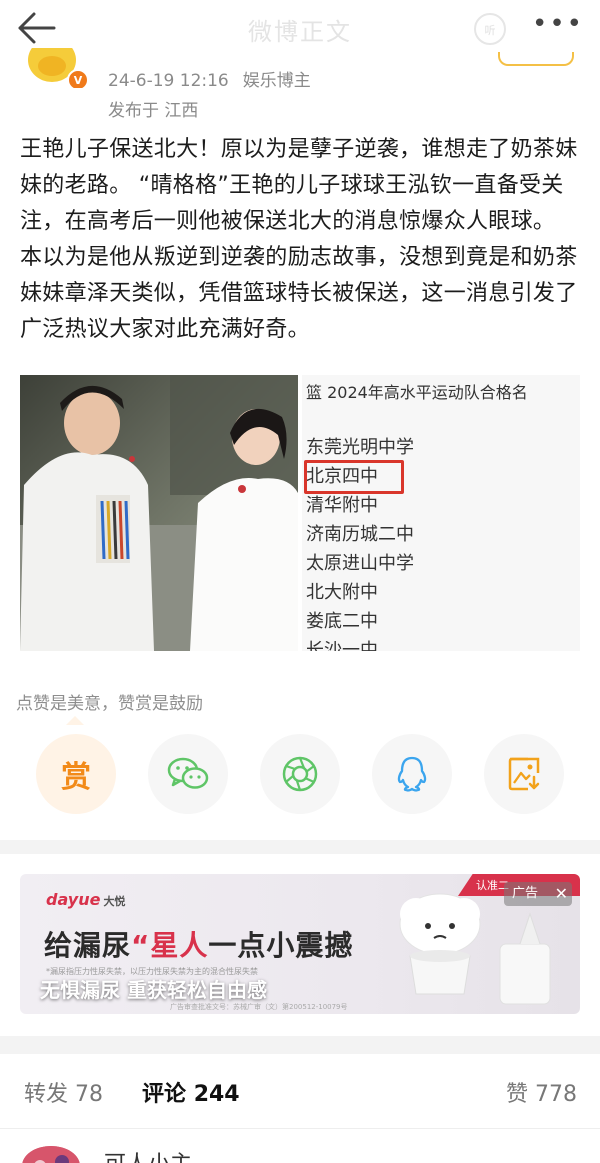  I want to click on listen-icon: 听, so click(490, 29).